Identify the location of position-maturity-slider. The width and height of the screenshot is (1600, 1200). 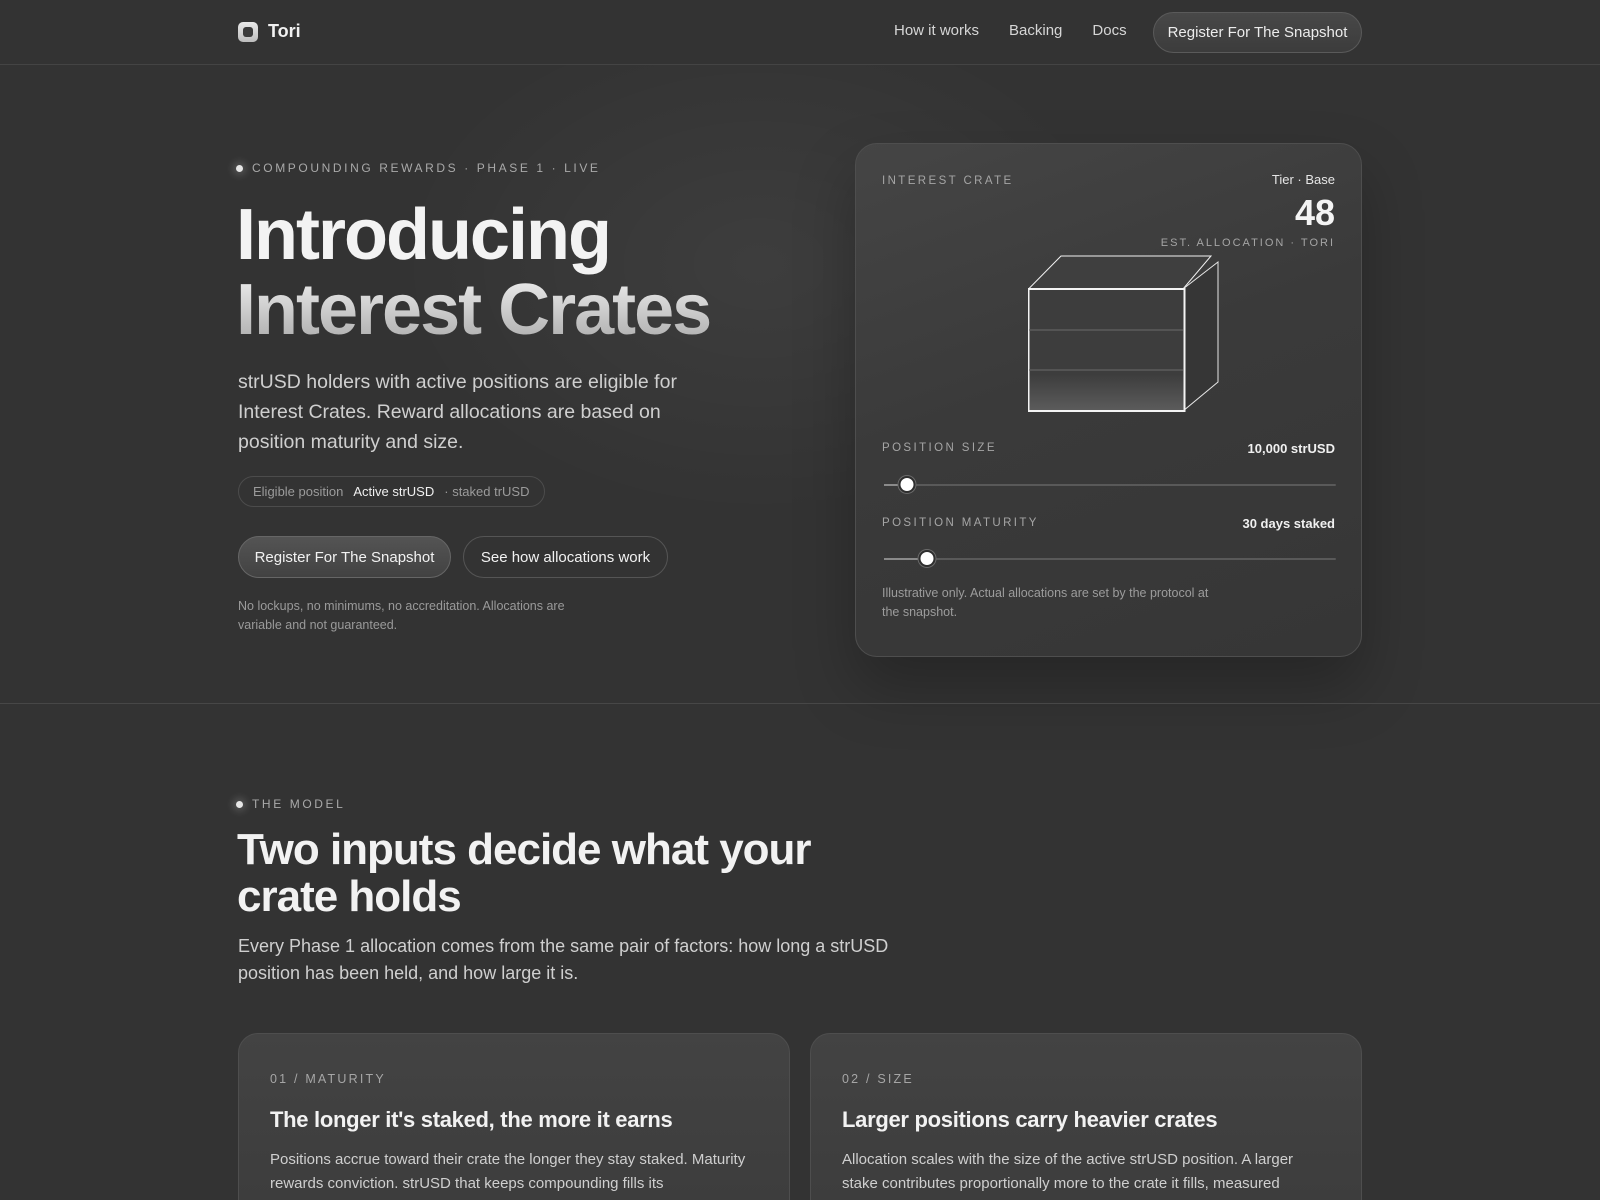
(1110, 559).